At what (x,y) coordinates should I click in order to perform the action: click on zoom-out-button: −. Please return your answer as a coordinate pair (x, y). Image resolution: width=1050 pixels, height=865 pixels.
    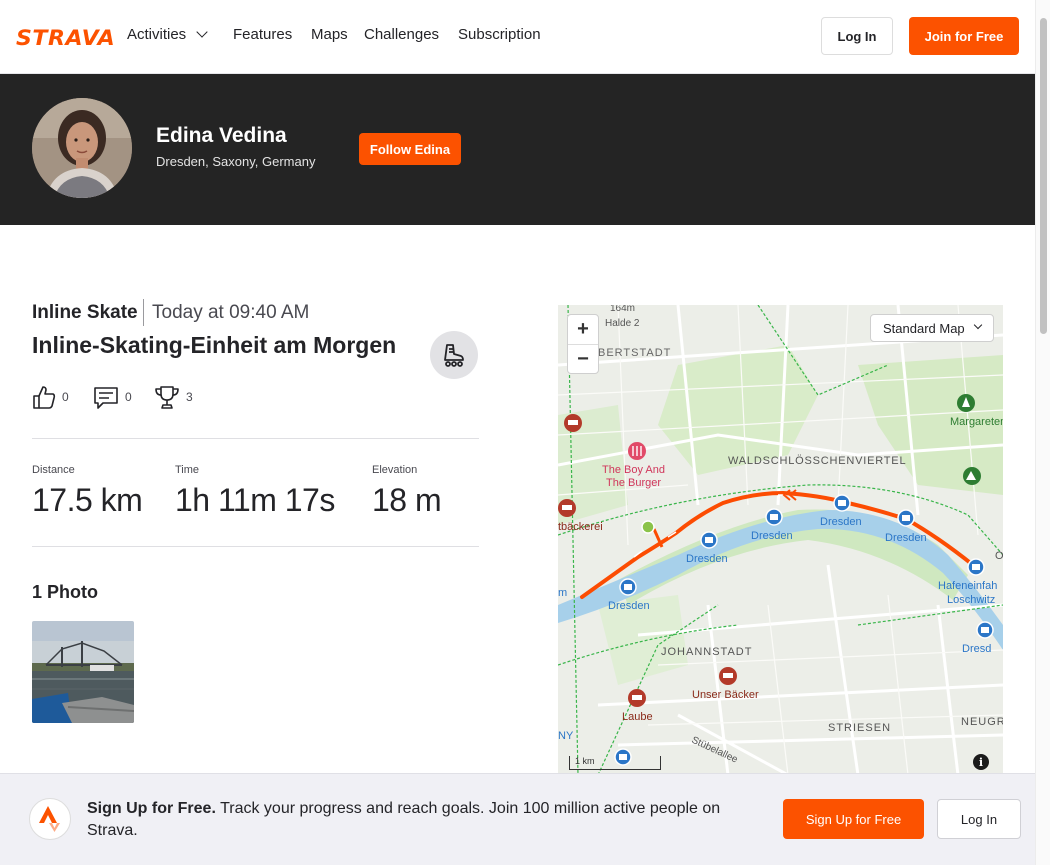
    Looking at the image, I should click on (583, 358).